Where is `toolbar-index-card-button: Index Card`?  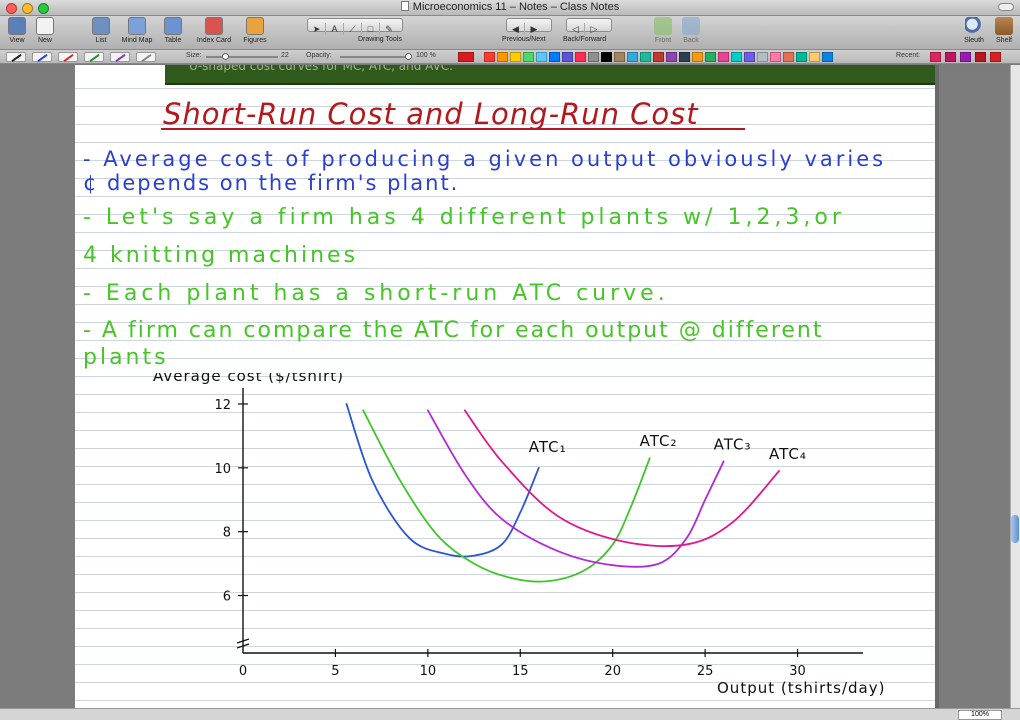 toolbar-index-card-button: Index Card is located at coordinates (214, 30).